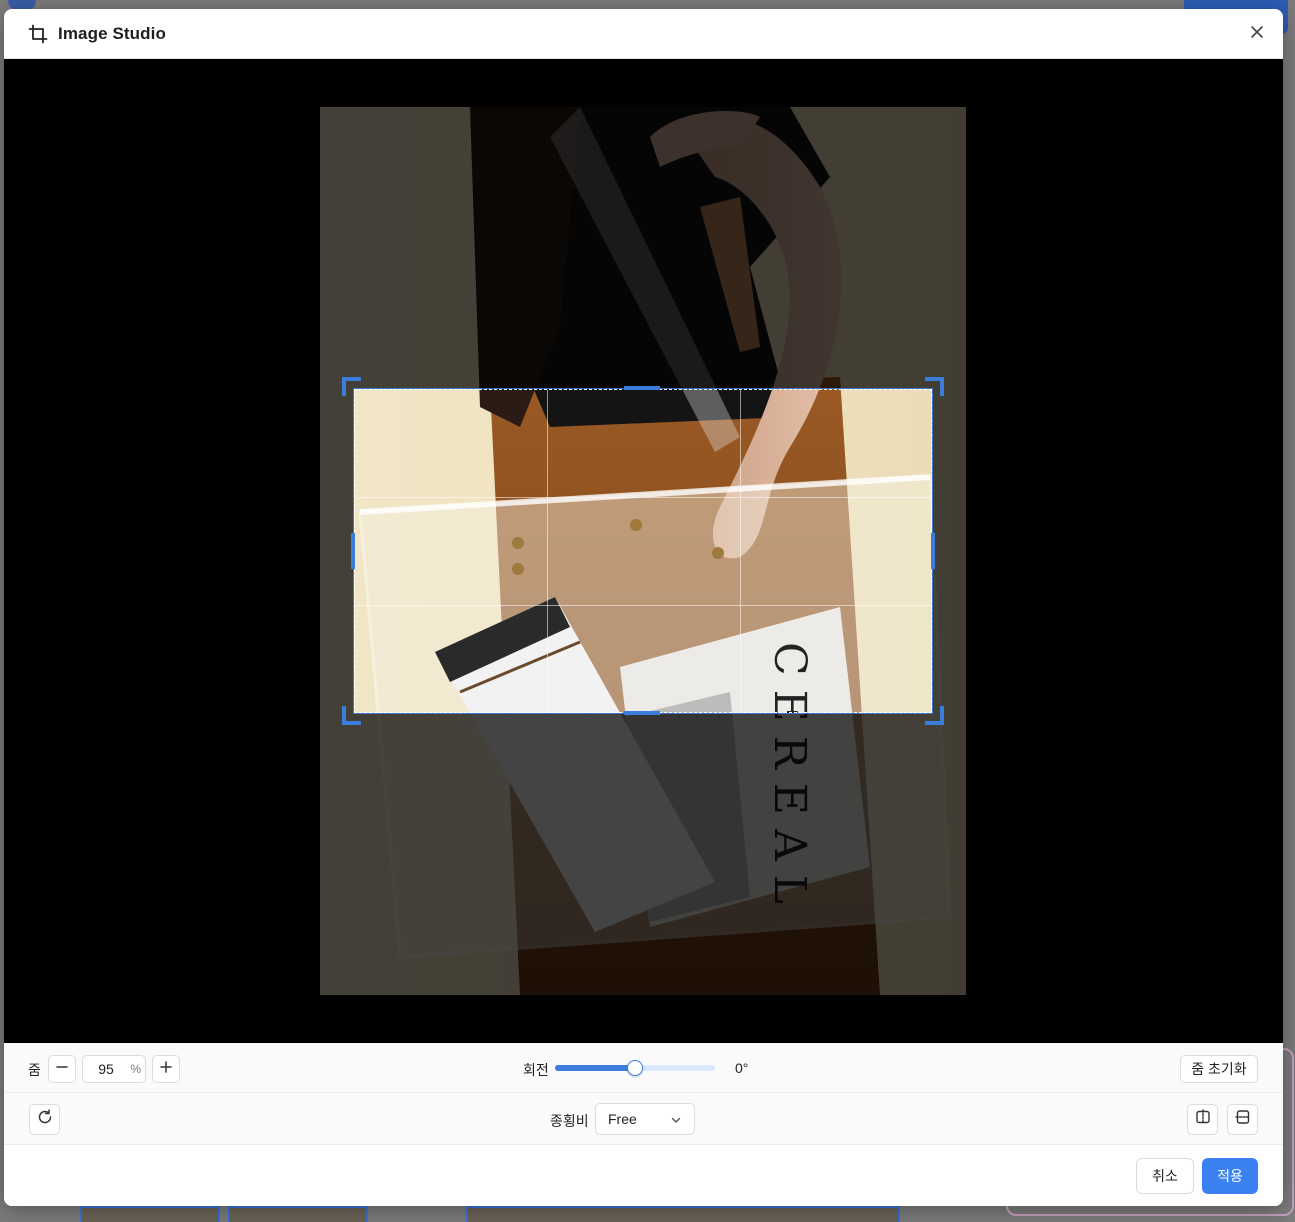 The width and height of the screenshot is (1295, 1222). Describe the element at coordinates (742, 1068) in the screenshot. I see `rotation-value: 0°` at that location.